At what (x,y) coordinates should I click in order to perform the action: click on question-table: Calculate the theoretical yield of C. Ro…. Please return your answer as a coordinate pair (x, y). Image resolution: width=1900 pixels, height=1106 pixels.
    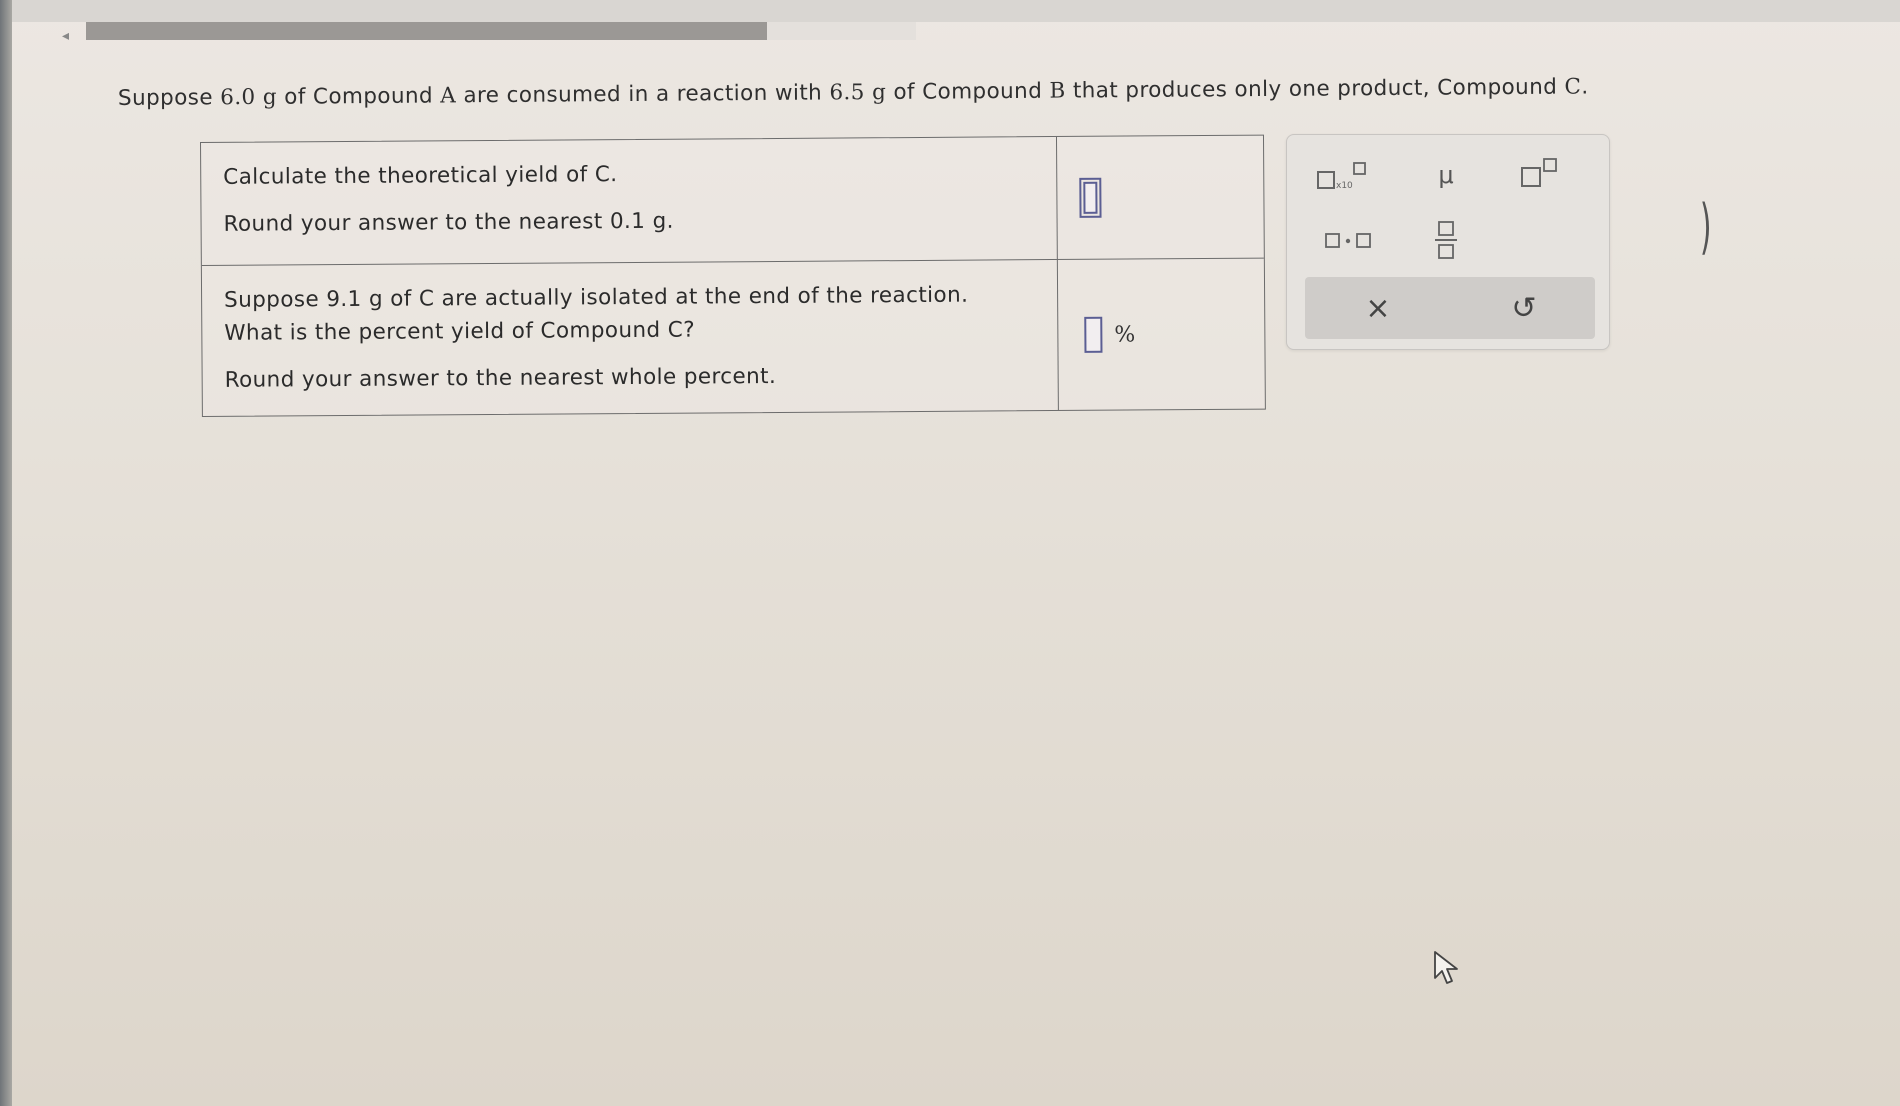
    Looking at the image, I should click on (733, 275).